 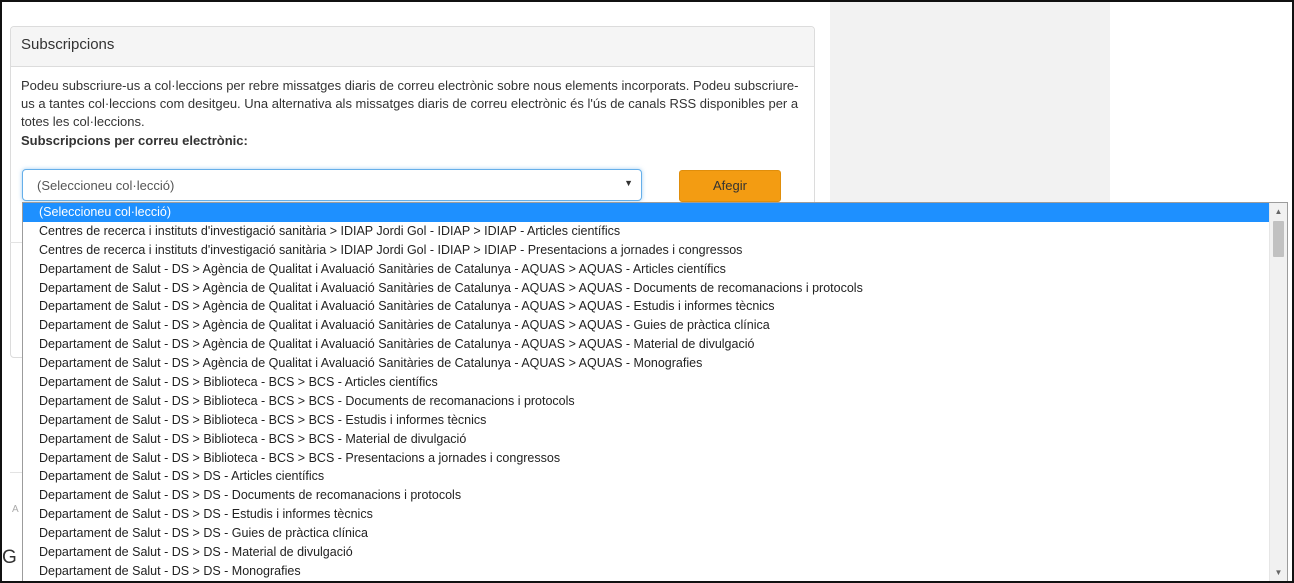 I want to click on scroll-up-arrow-icon: ▲, so click(x=1278, y=211).